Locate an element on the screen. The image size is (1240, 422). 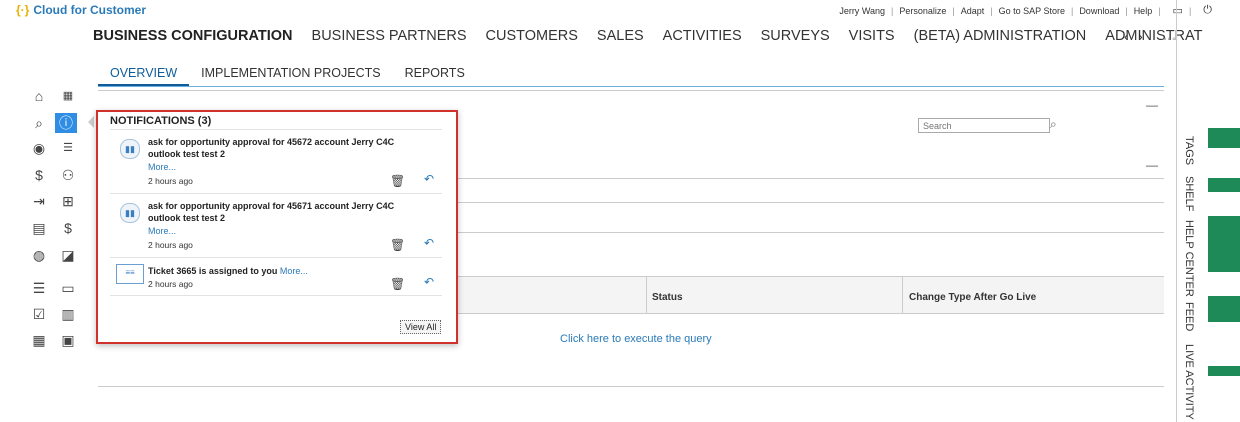
form-icon: ▥ is located at coordinates (68, 314).